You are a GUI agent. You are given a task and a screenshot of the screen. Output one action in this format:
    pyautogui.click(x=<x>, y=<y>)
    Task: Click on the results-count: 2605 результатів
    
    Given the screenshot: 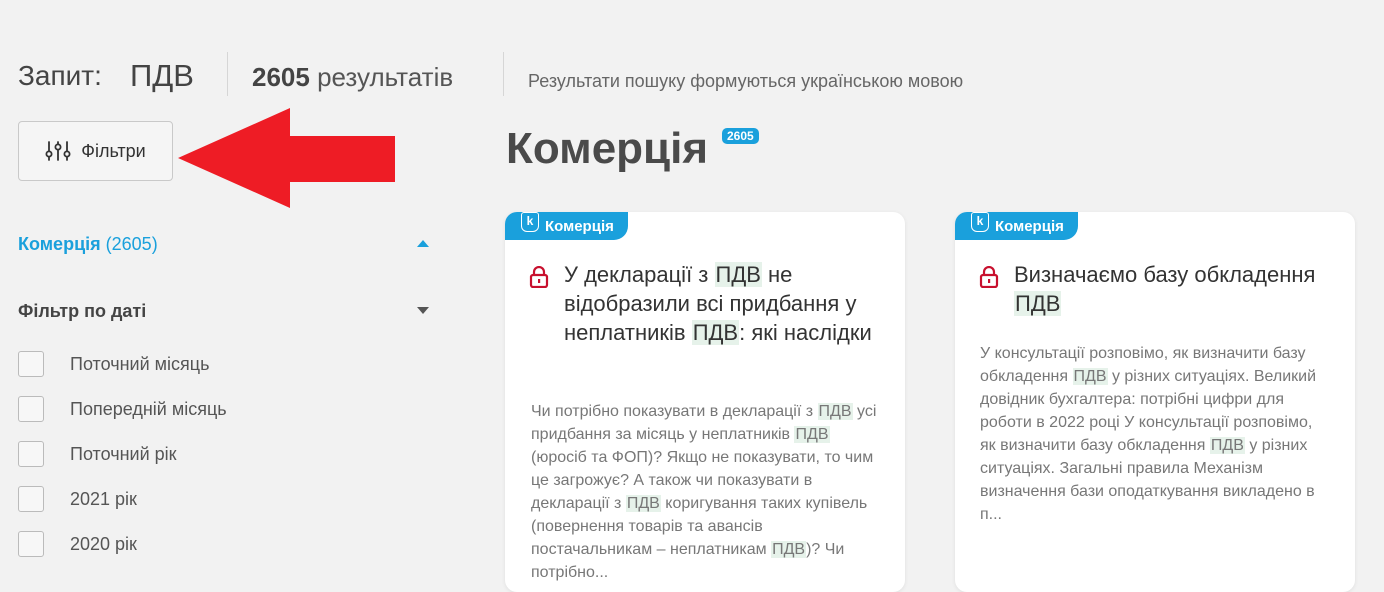 What is the action you would take?
    pyautogui.click(x=352, y=77)
    